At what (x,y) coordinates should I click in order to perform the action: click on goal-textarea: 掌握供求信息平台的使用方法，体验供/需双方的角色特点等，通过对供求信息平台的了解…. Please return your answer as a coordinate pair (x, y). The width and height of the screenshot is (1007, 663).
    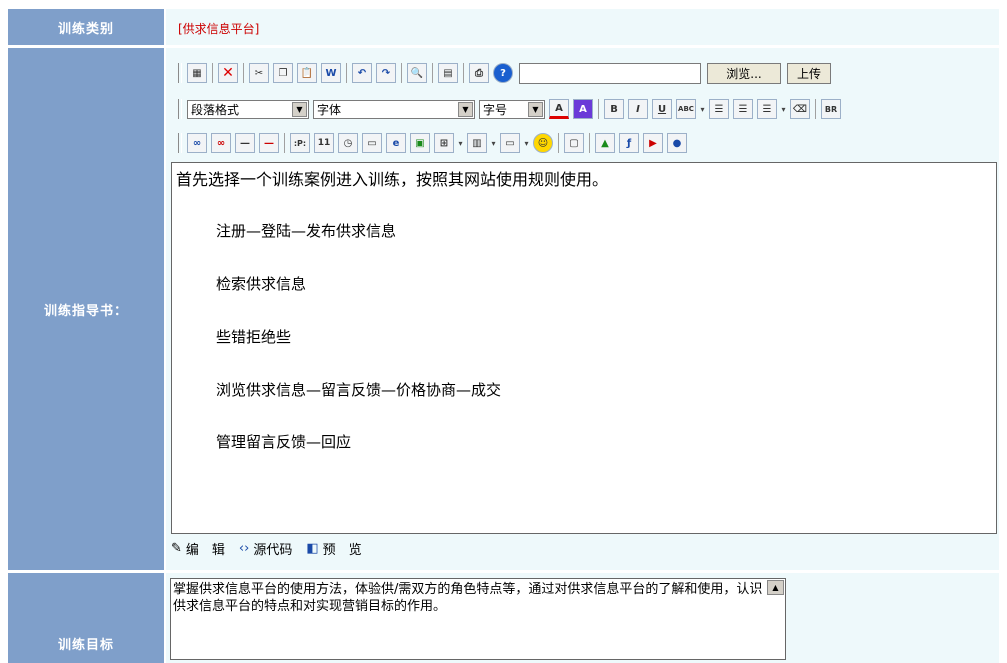
    Looking at the image, I should click on (478, 619).